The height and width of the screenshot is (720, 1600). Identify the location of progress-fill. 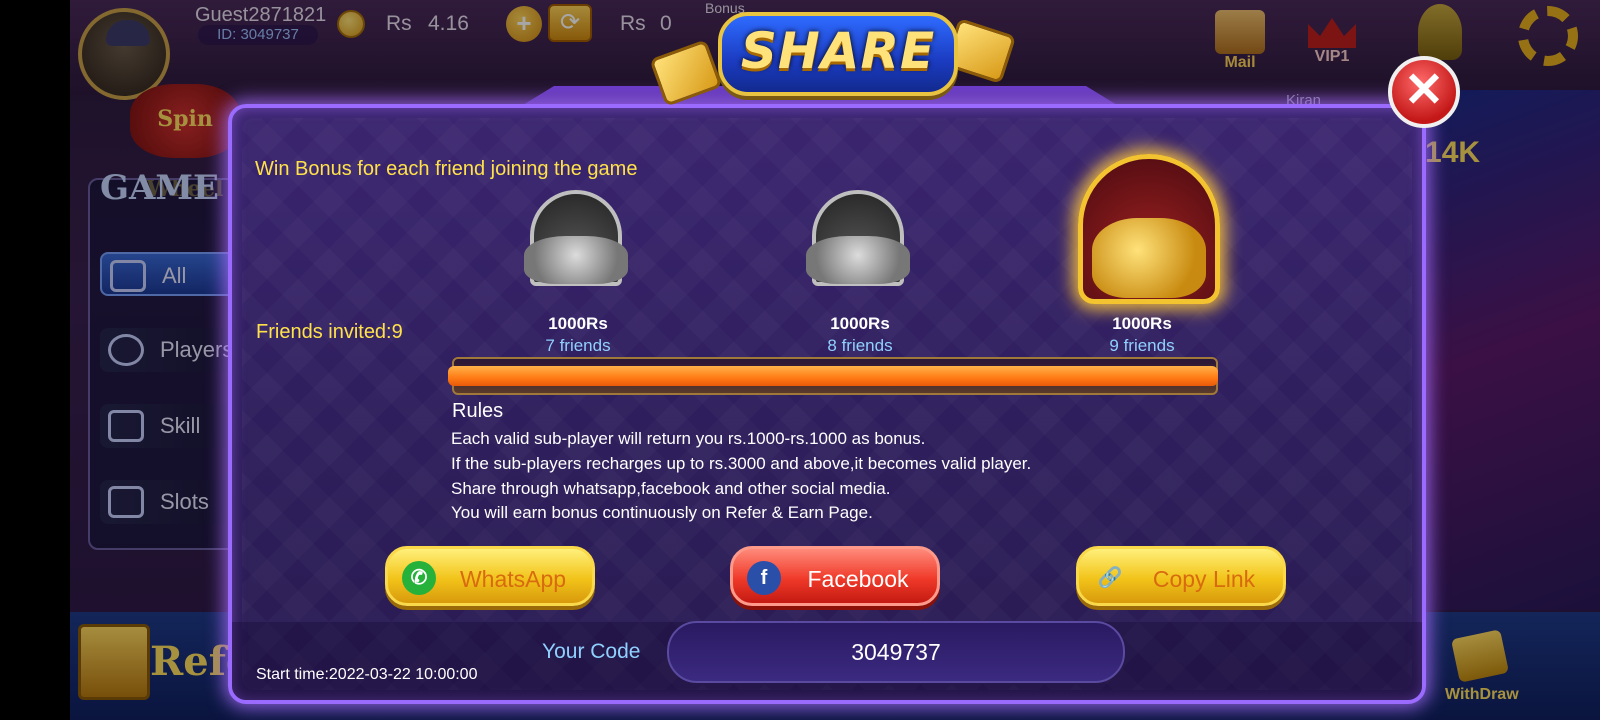
(833, 376).